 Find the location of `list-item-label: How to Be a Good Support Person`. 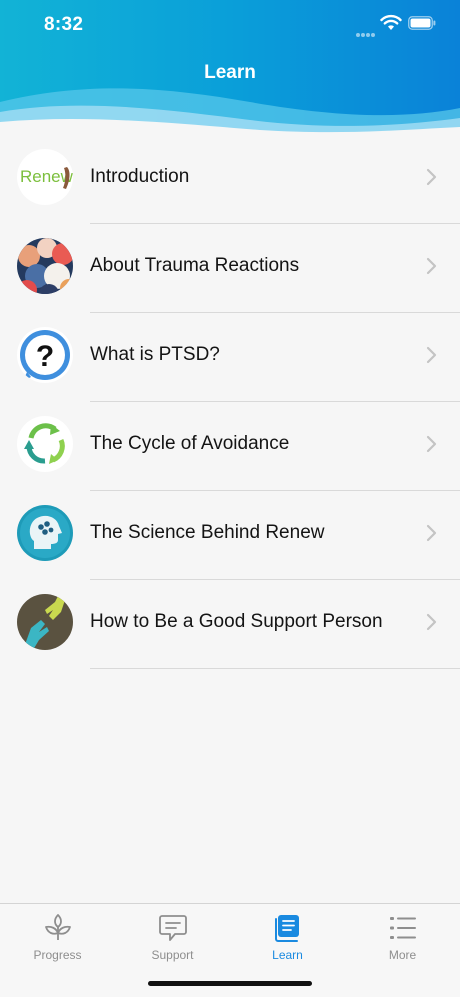

list-item-label: How to Be a Good Support Person is located at coordinates (236, 621).